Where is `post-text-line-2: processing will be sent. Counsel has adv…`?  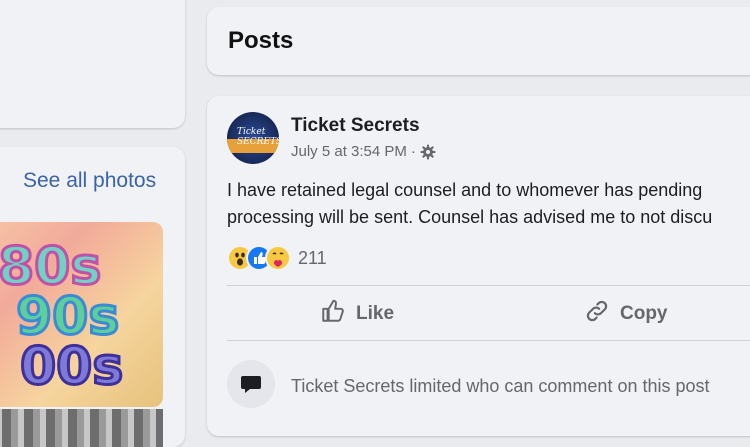 post-text-line-2: processing will be sent. Counsel has adv… is located at coordinates (470, 217).